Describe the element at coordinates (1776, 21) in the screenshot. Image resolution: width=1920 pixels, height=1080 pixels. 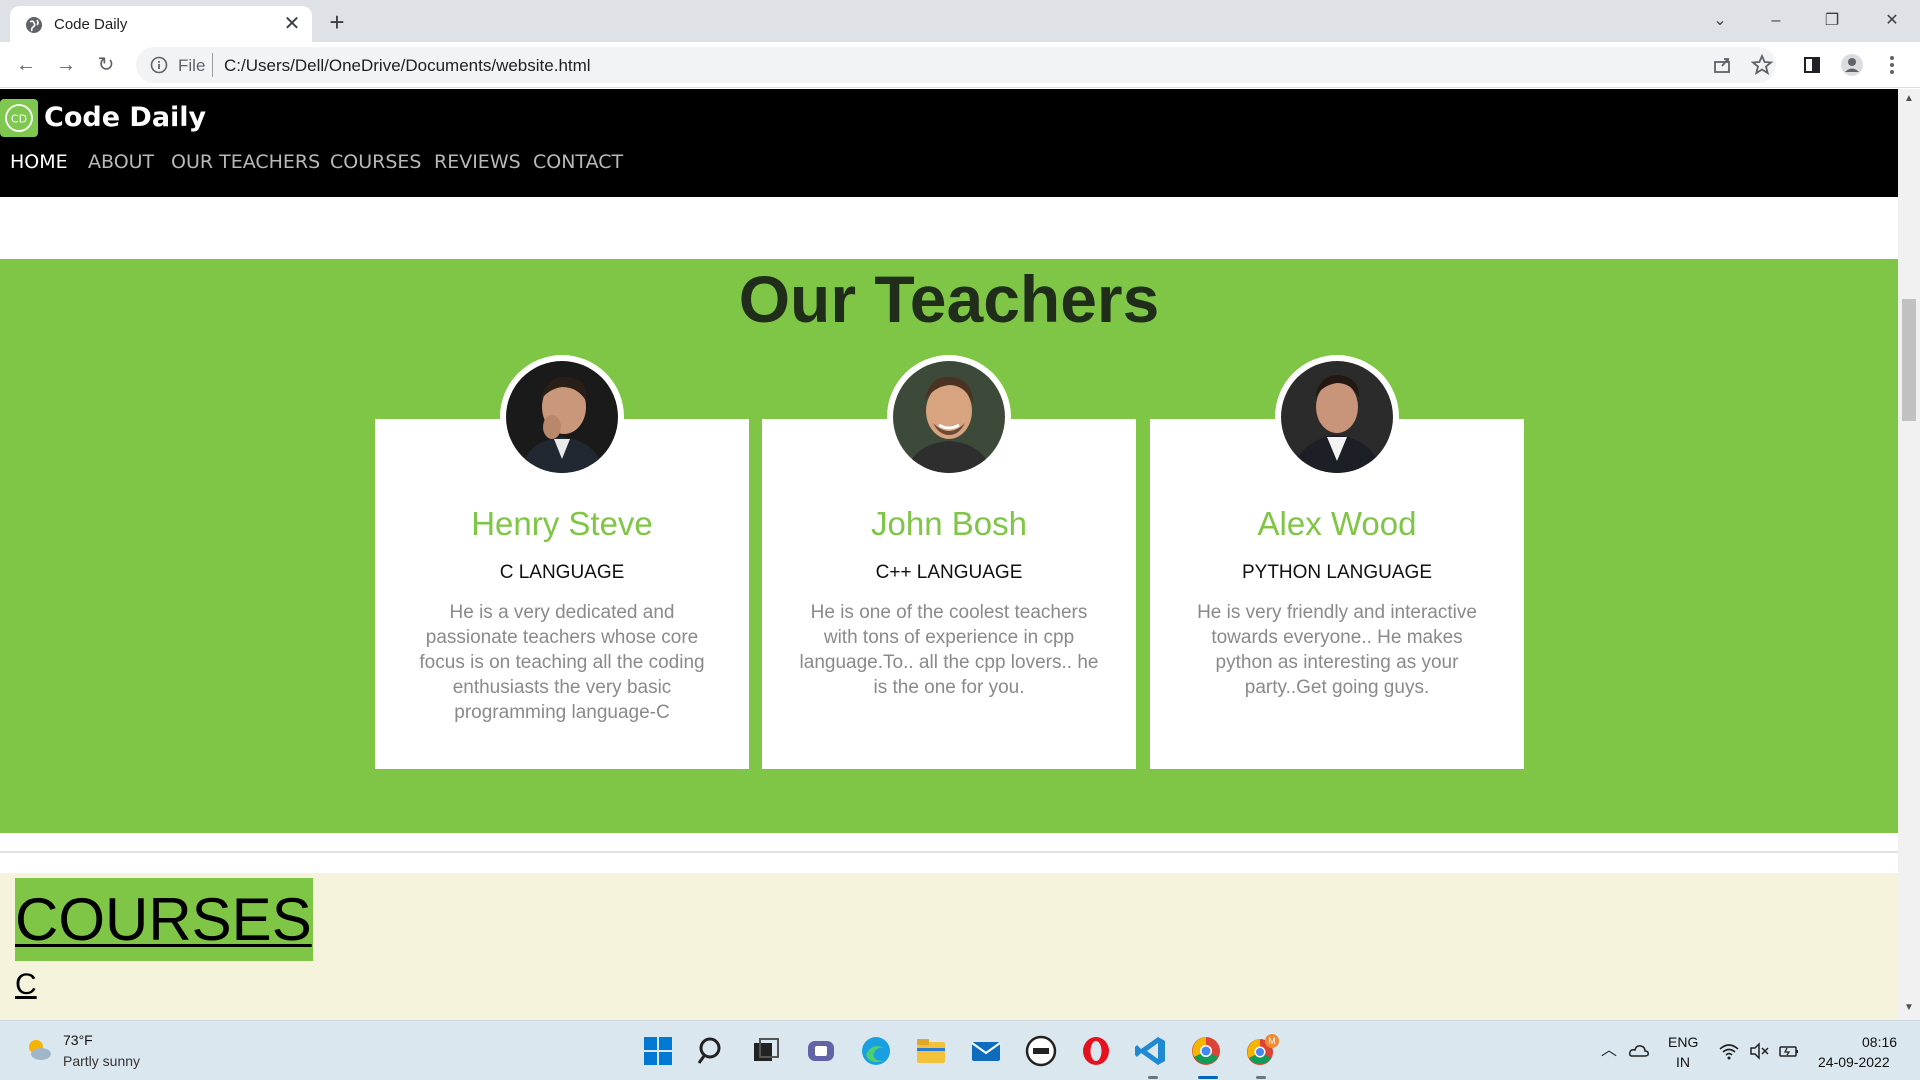
I see `minimize-button: –` at that location.